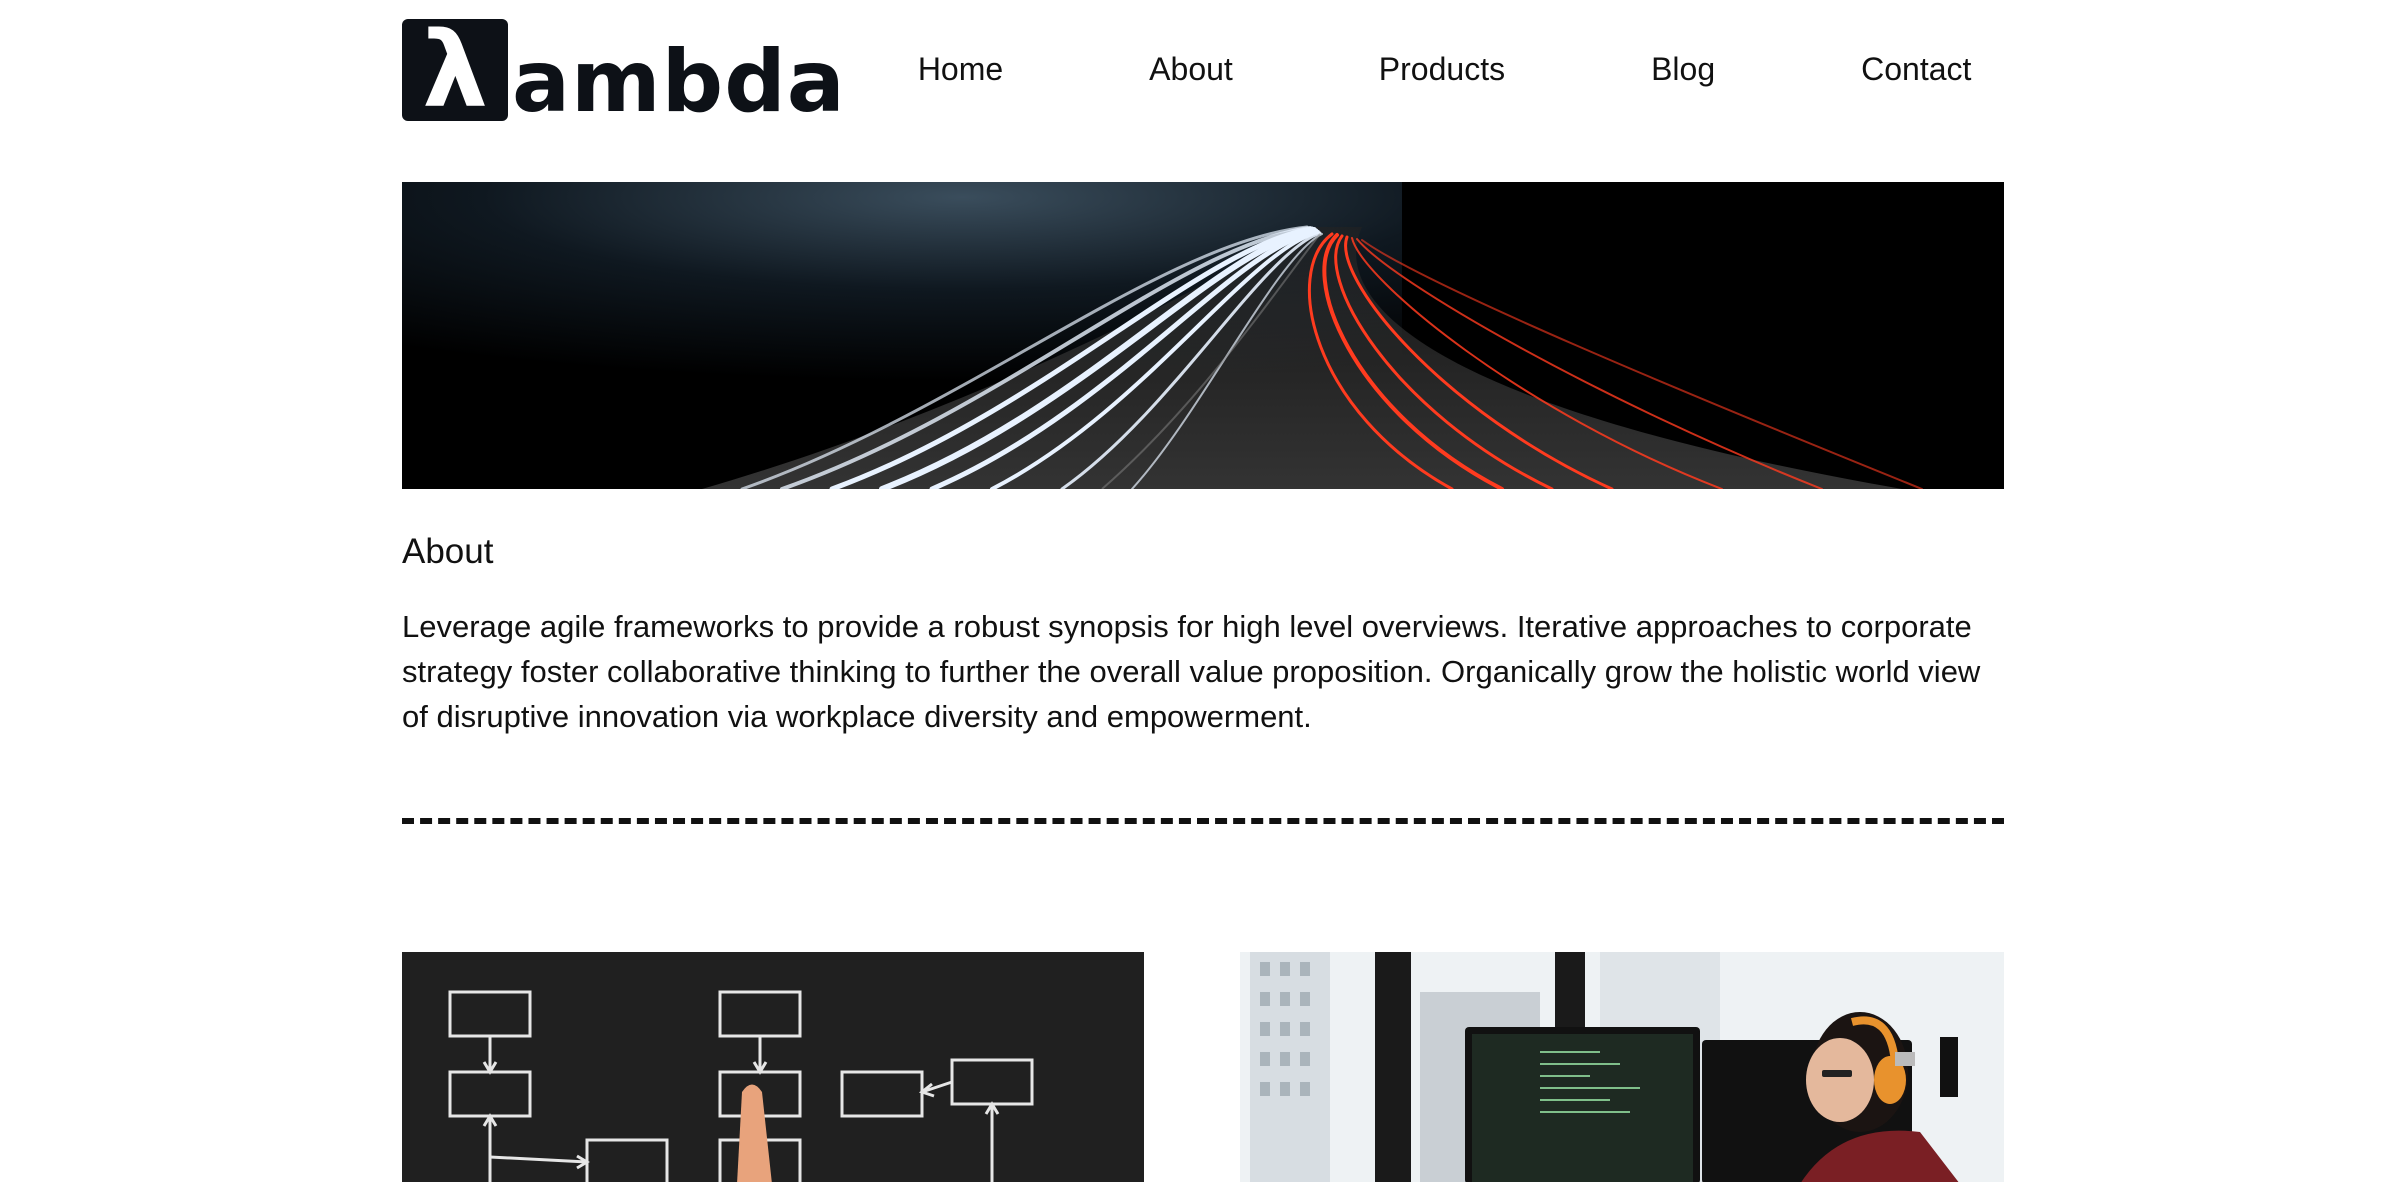 The height and width of the screenshot is (1182, 2402). I want to click on logo-text: ambda, so click(679, 81).